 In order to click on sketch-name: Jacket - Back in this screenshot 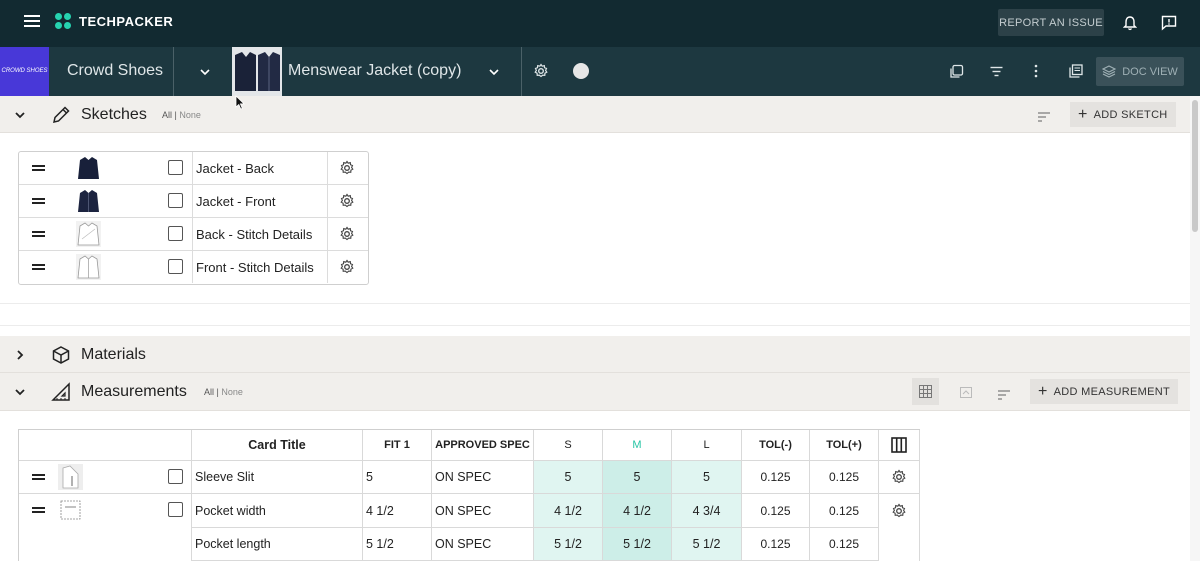, I will do `click(260, 168)`.